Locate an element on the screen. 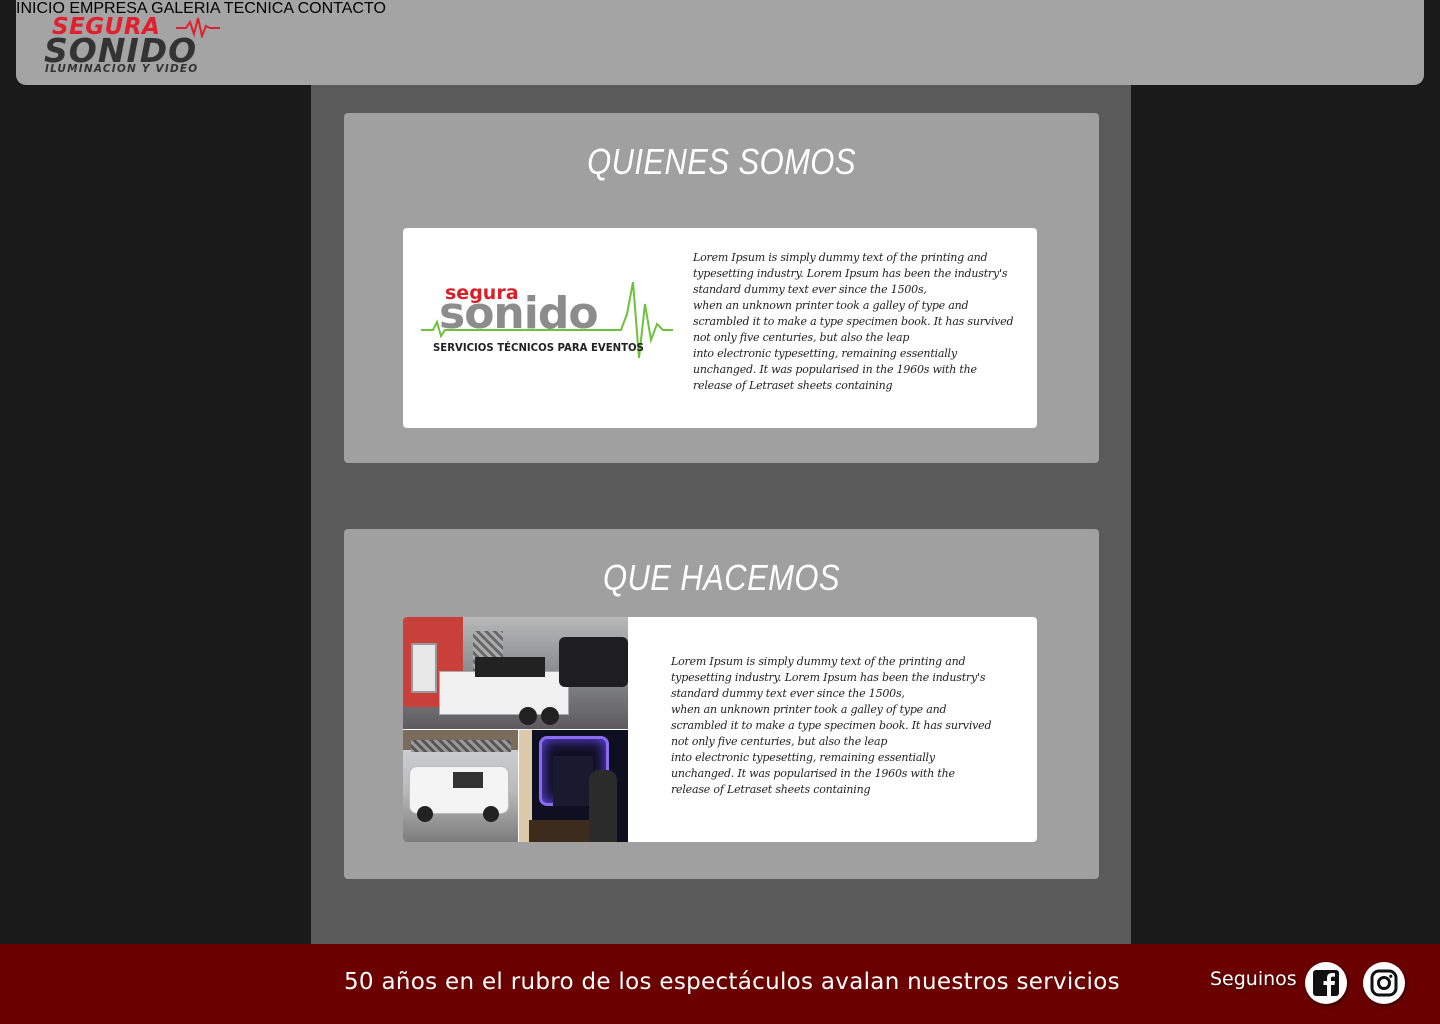 The height and width of the screenshot is (1024, 1440). follow-label: Seguinos is located at coordinates (1253, 979).